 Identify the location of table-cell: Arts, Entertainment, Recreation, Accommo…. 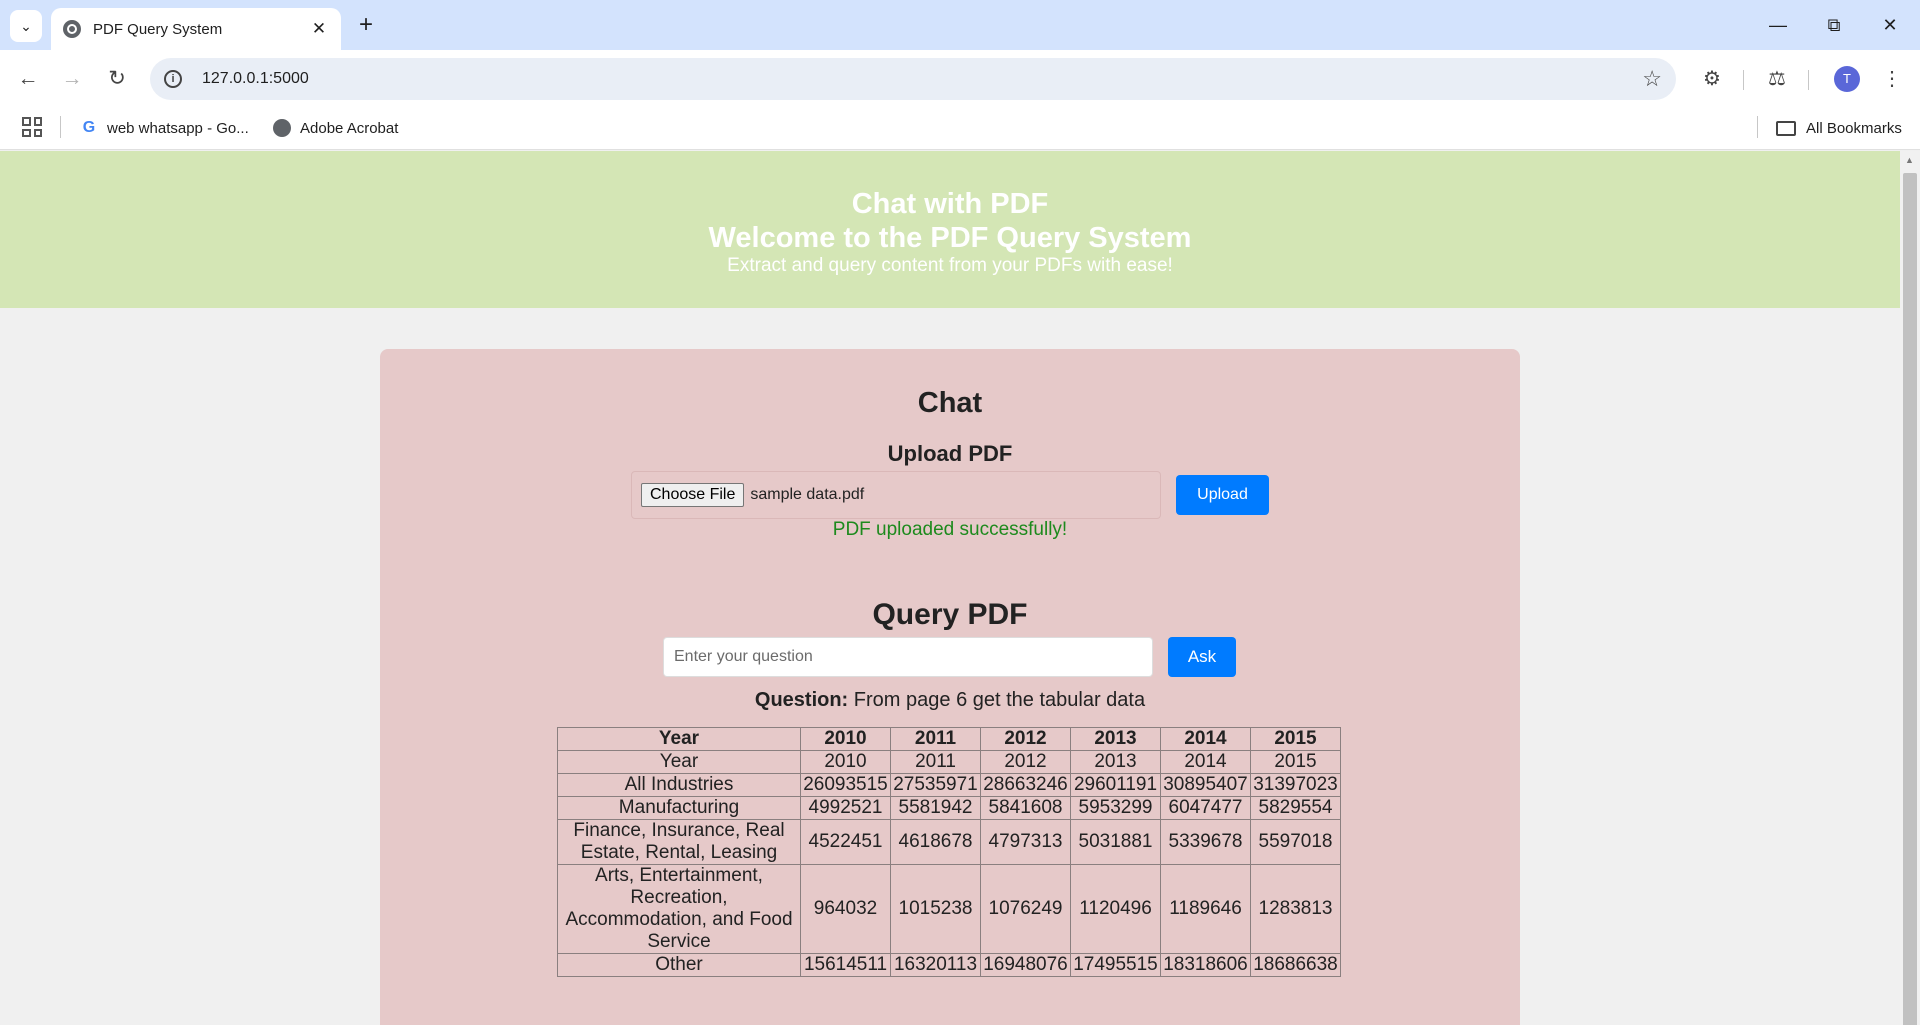
(679, 909).